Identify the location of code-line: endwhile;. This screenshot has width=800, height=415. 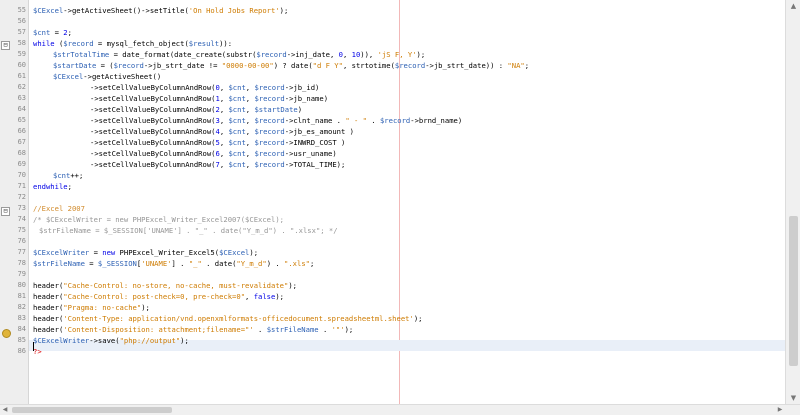
(52, 186).